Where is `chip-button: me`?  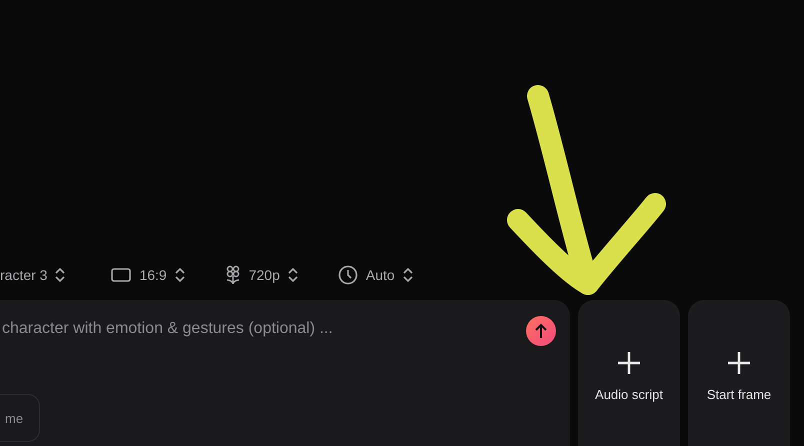
chip-button: me is located at coordinates (20, 418).